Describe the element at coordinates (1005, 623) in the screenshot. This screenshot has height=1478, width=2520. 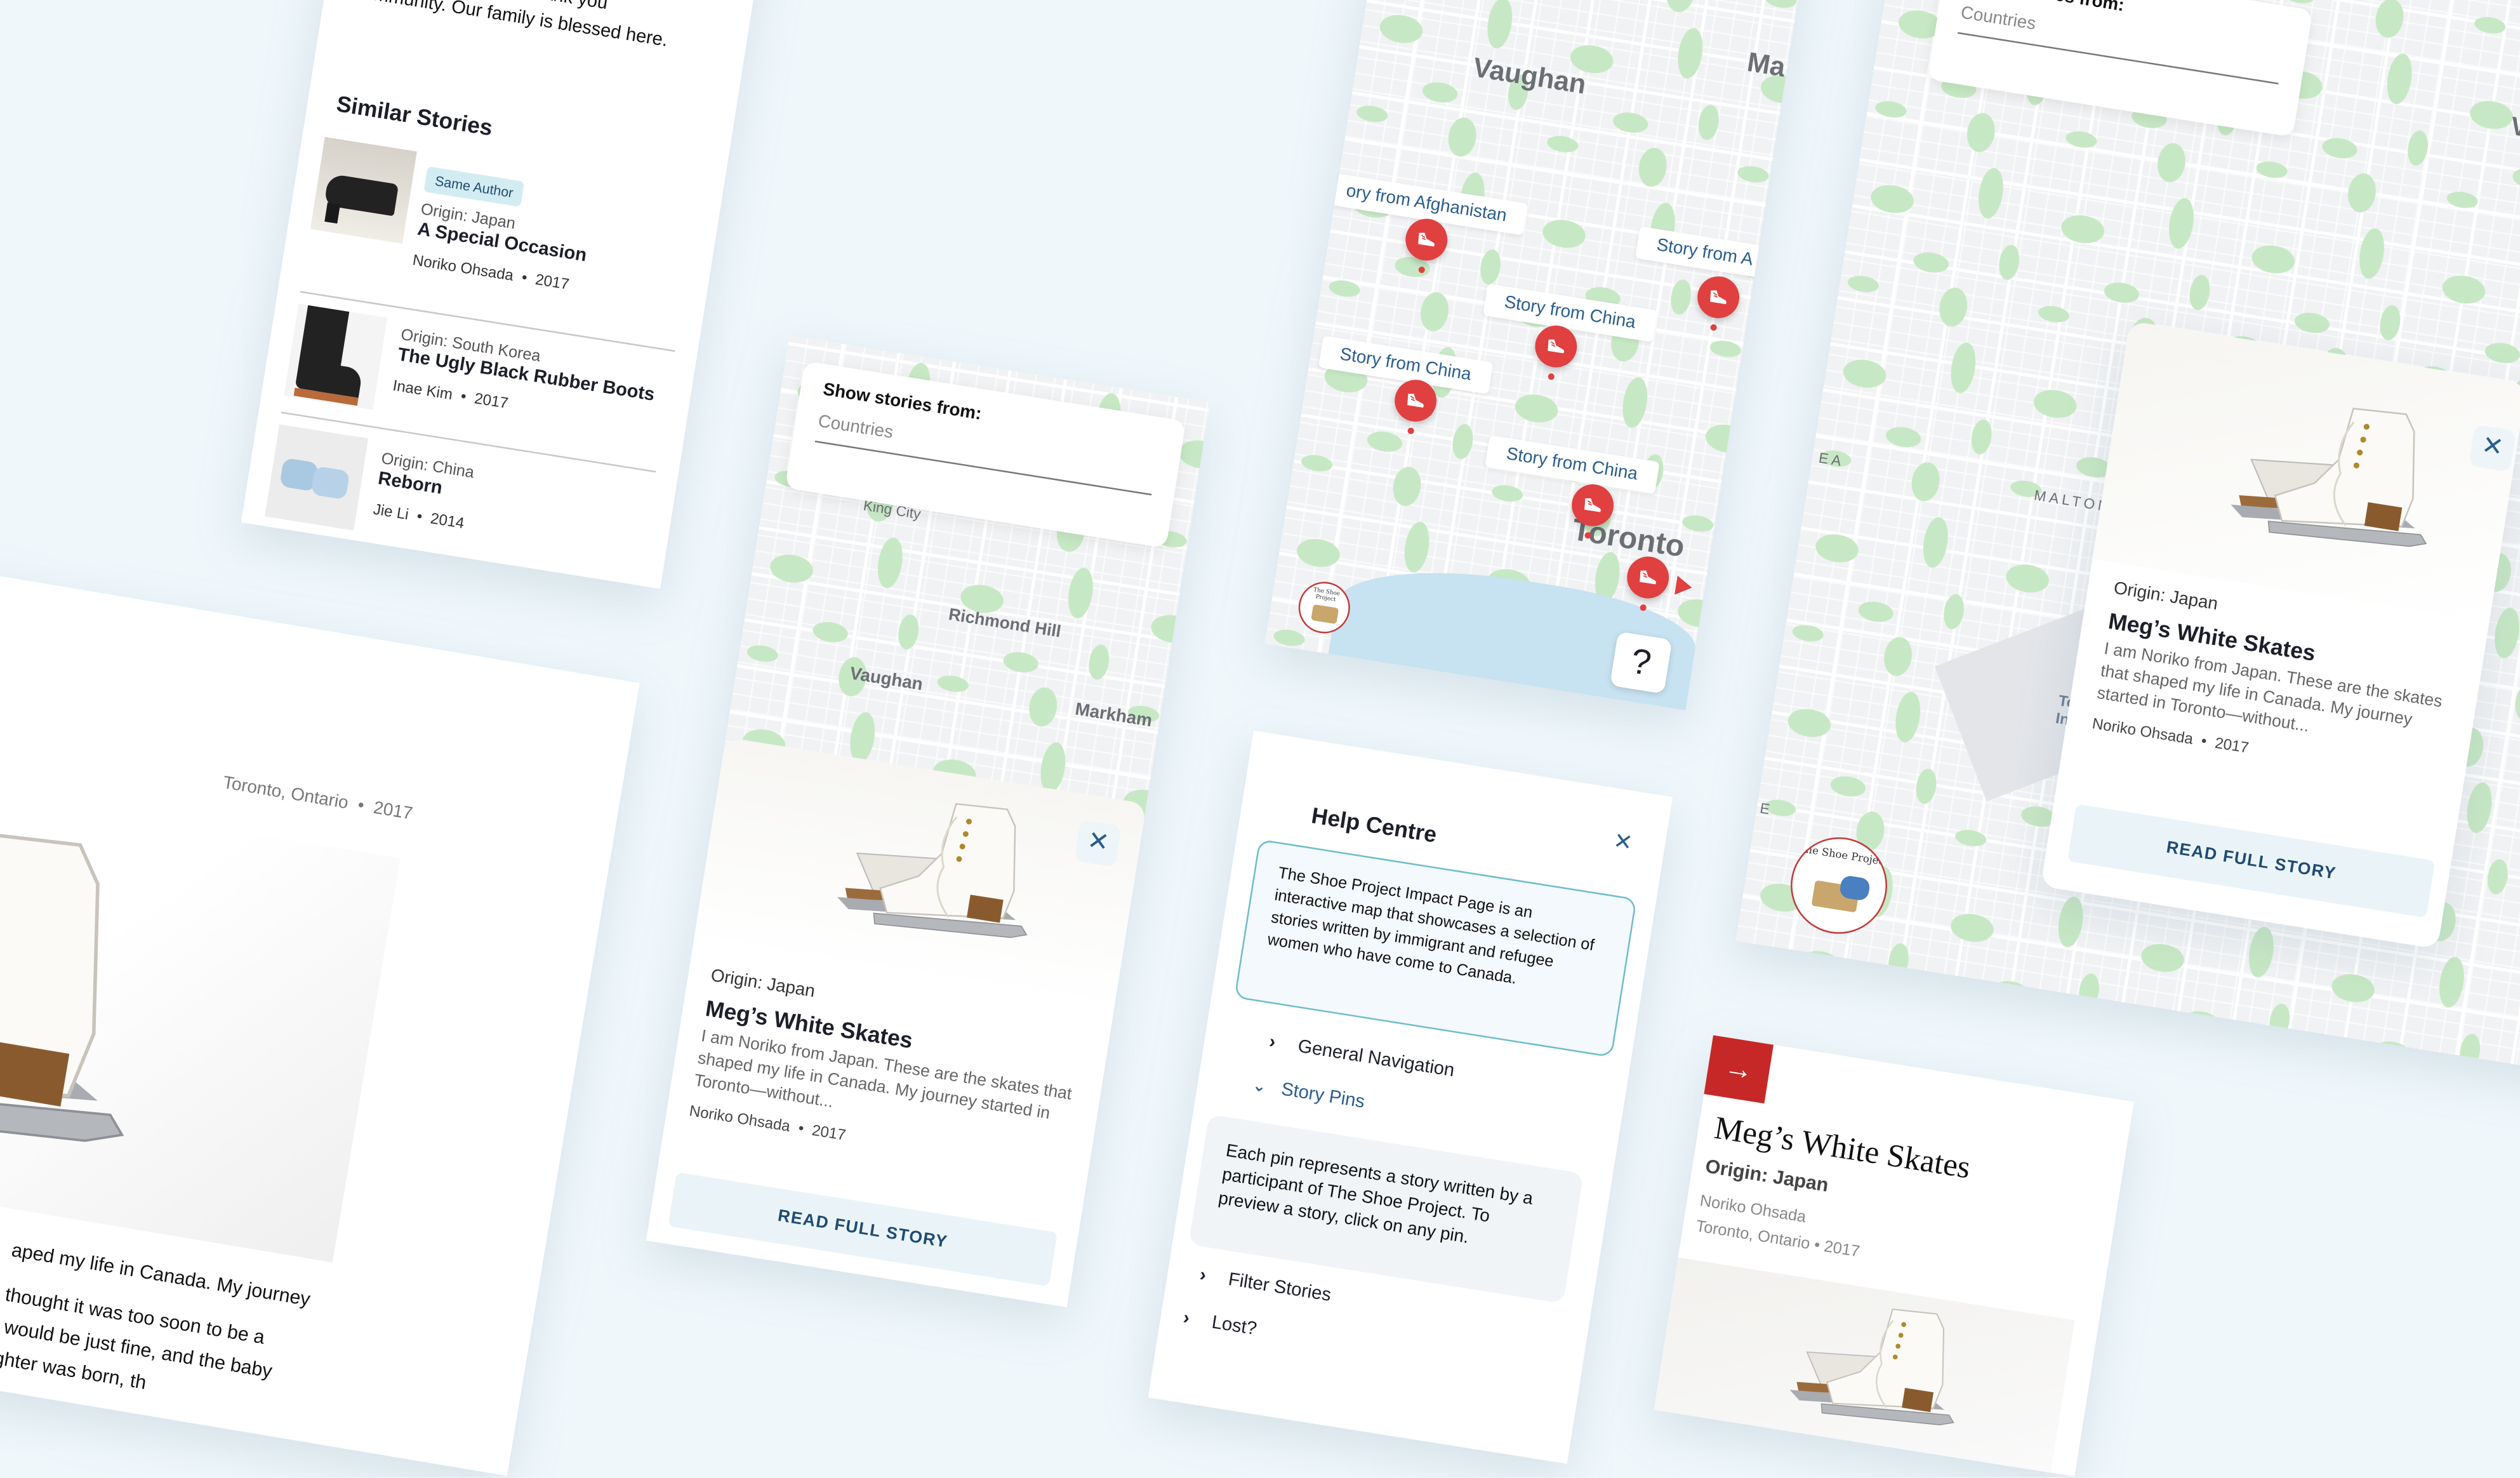
I see `map-label-richmond-hill: Richmond Hill` at that location.